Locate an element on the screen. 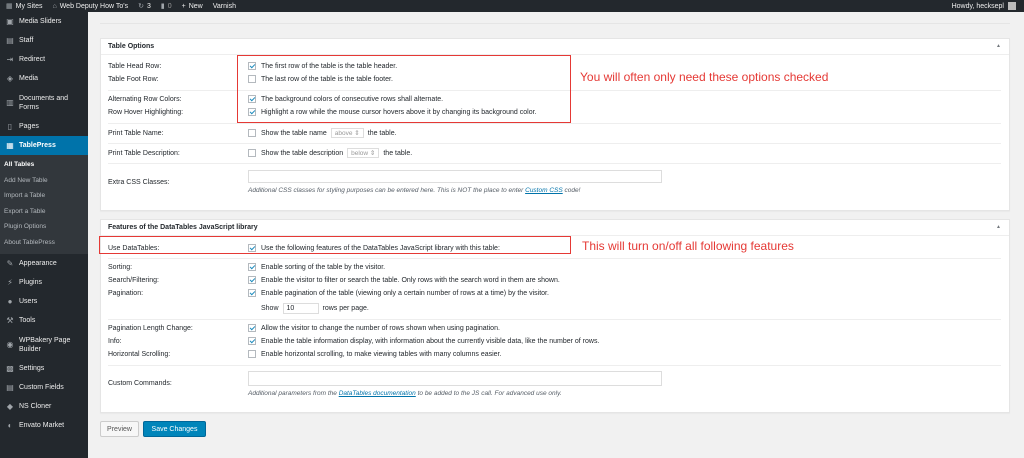 This screenshot has width=1024, height=458. sidebar-item-envato: ◐ Envato Market is located at coordinates (44, 425).